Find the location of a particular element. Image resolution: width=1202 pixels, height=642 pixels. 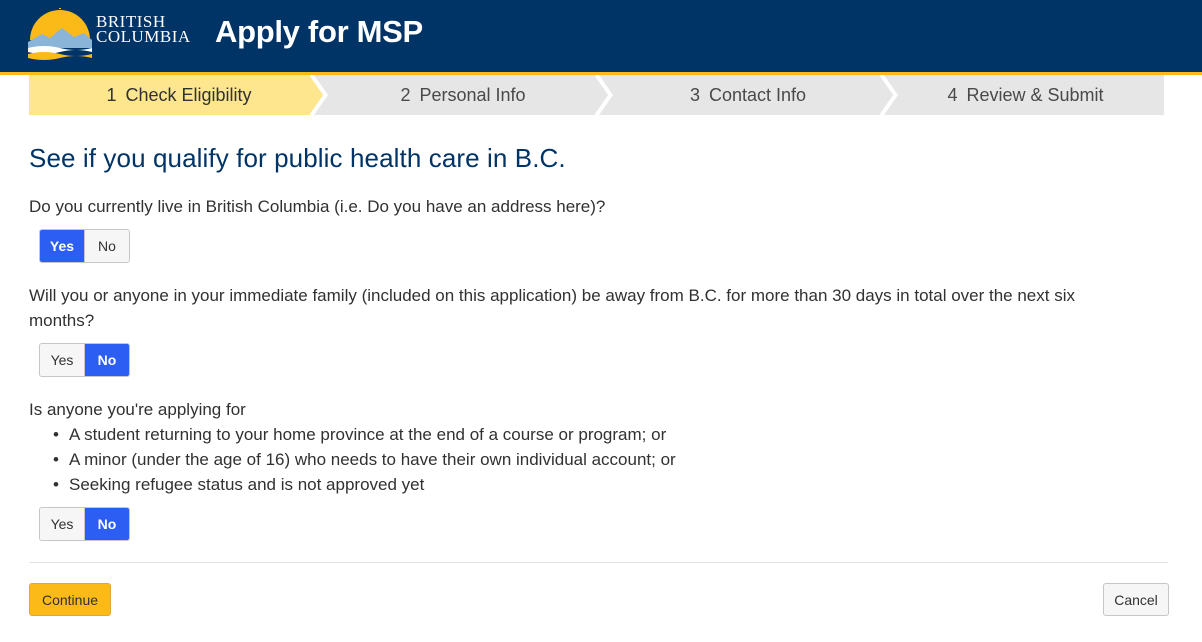

step-number: 3 is located at coordinates (694, 94).